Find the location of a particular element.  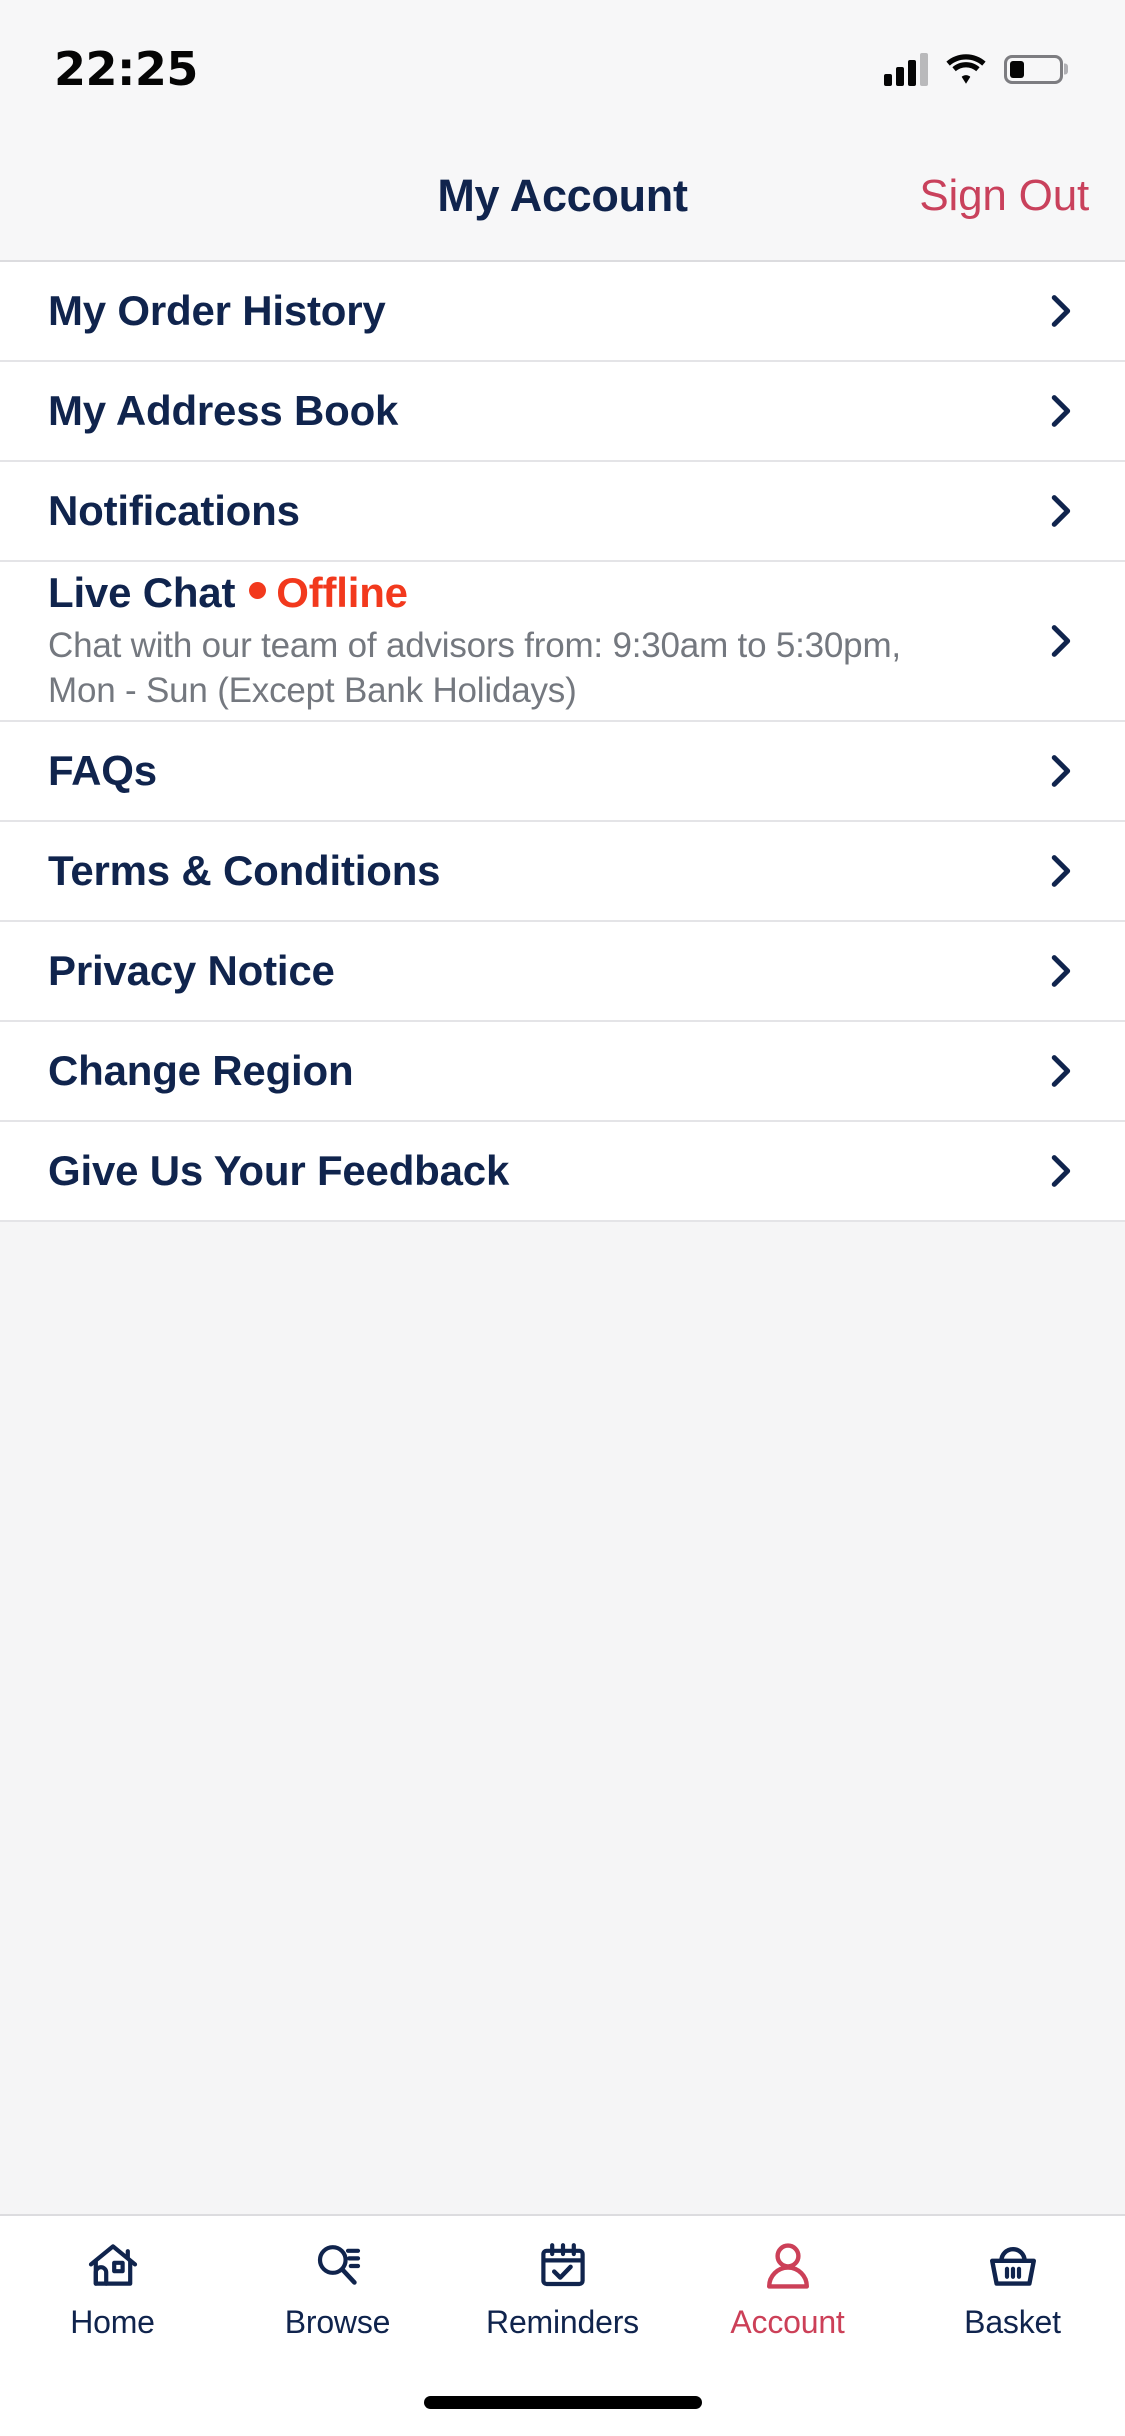

menu-item-terms-and-conditions: Terms & Conditions is located at coordinates (562, 872).